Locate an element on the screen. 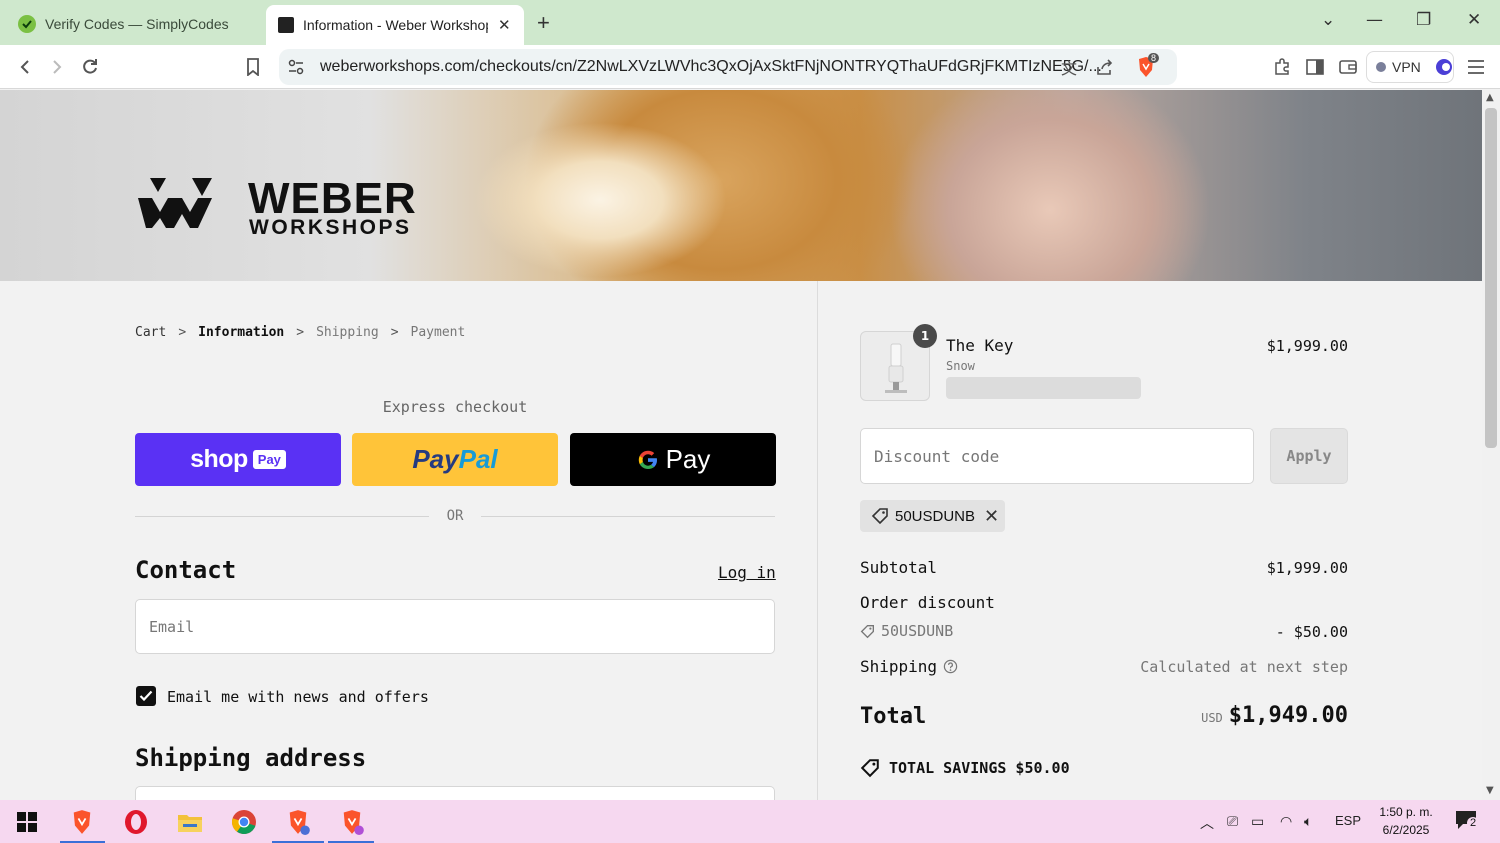 The width and height of the screenshot is (1500, 843). paypal-button: Pay Pal is located at coordinates (455, 459).